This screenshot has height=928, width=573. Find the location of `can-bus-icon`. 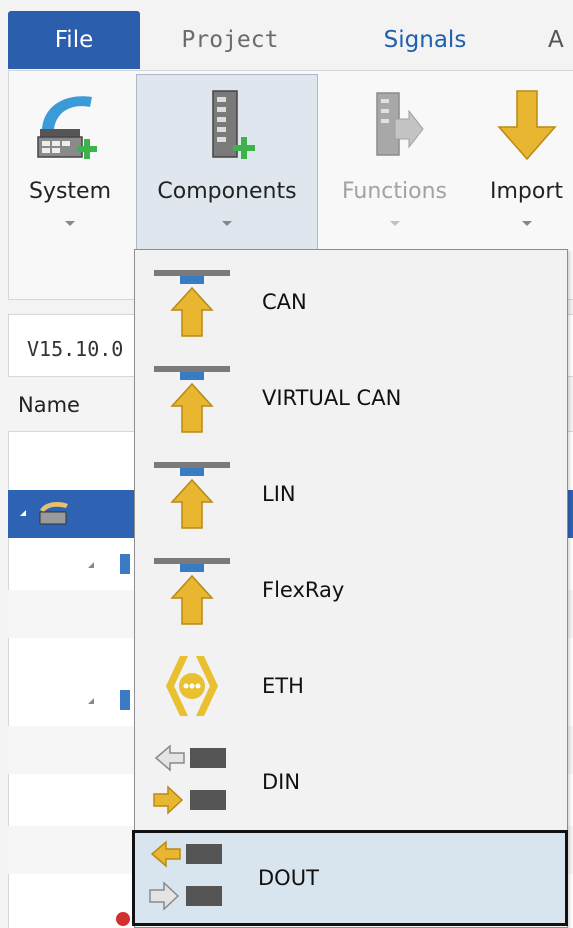

can-bus-icon is located at coordinates (192, 303).